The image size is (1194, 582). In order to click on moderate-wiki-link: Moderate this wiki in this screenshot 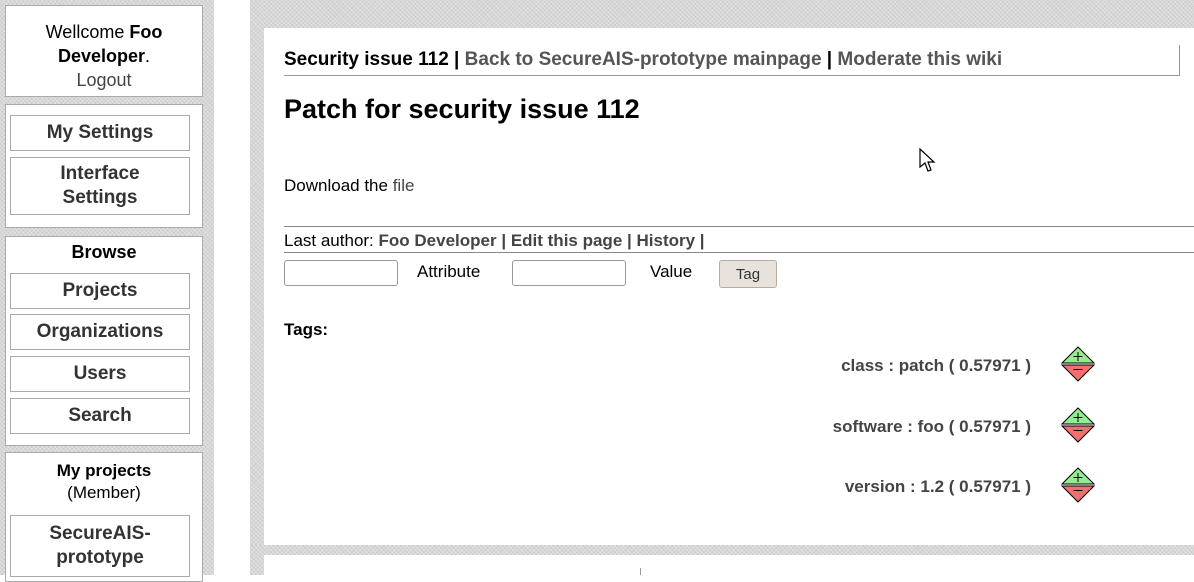, I will do `click(919, 59)`.